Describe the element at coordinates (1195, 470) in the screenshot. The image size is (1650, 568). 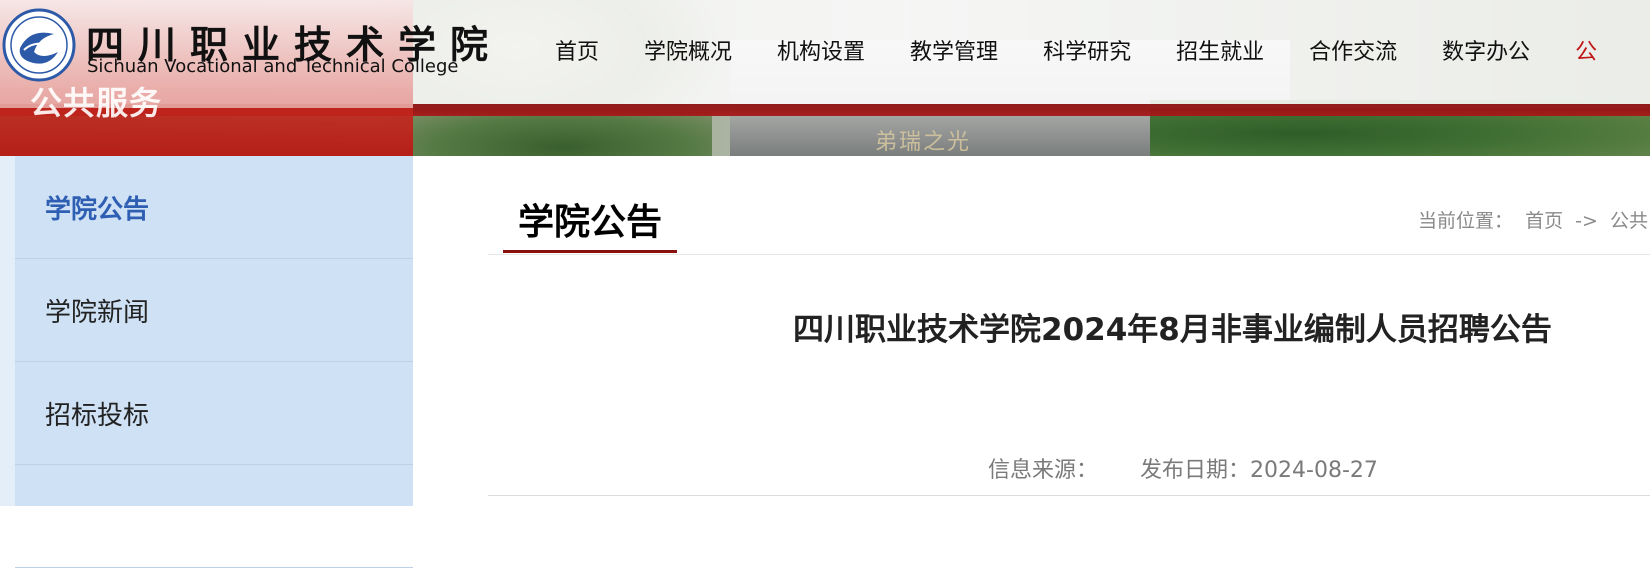
I see `date-label: 发布日期：` at that location.